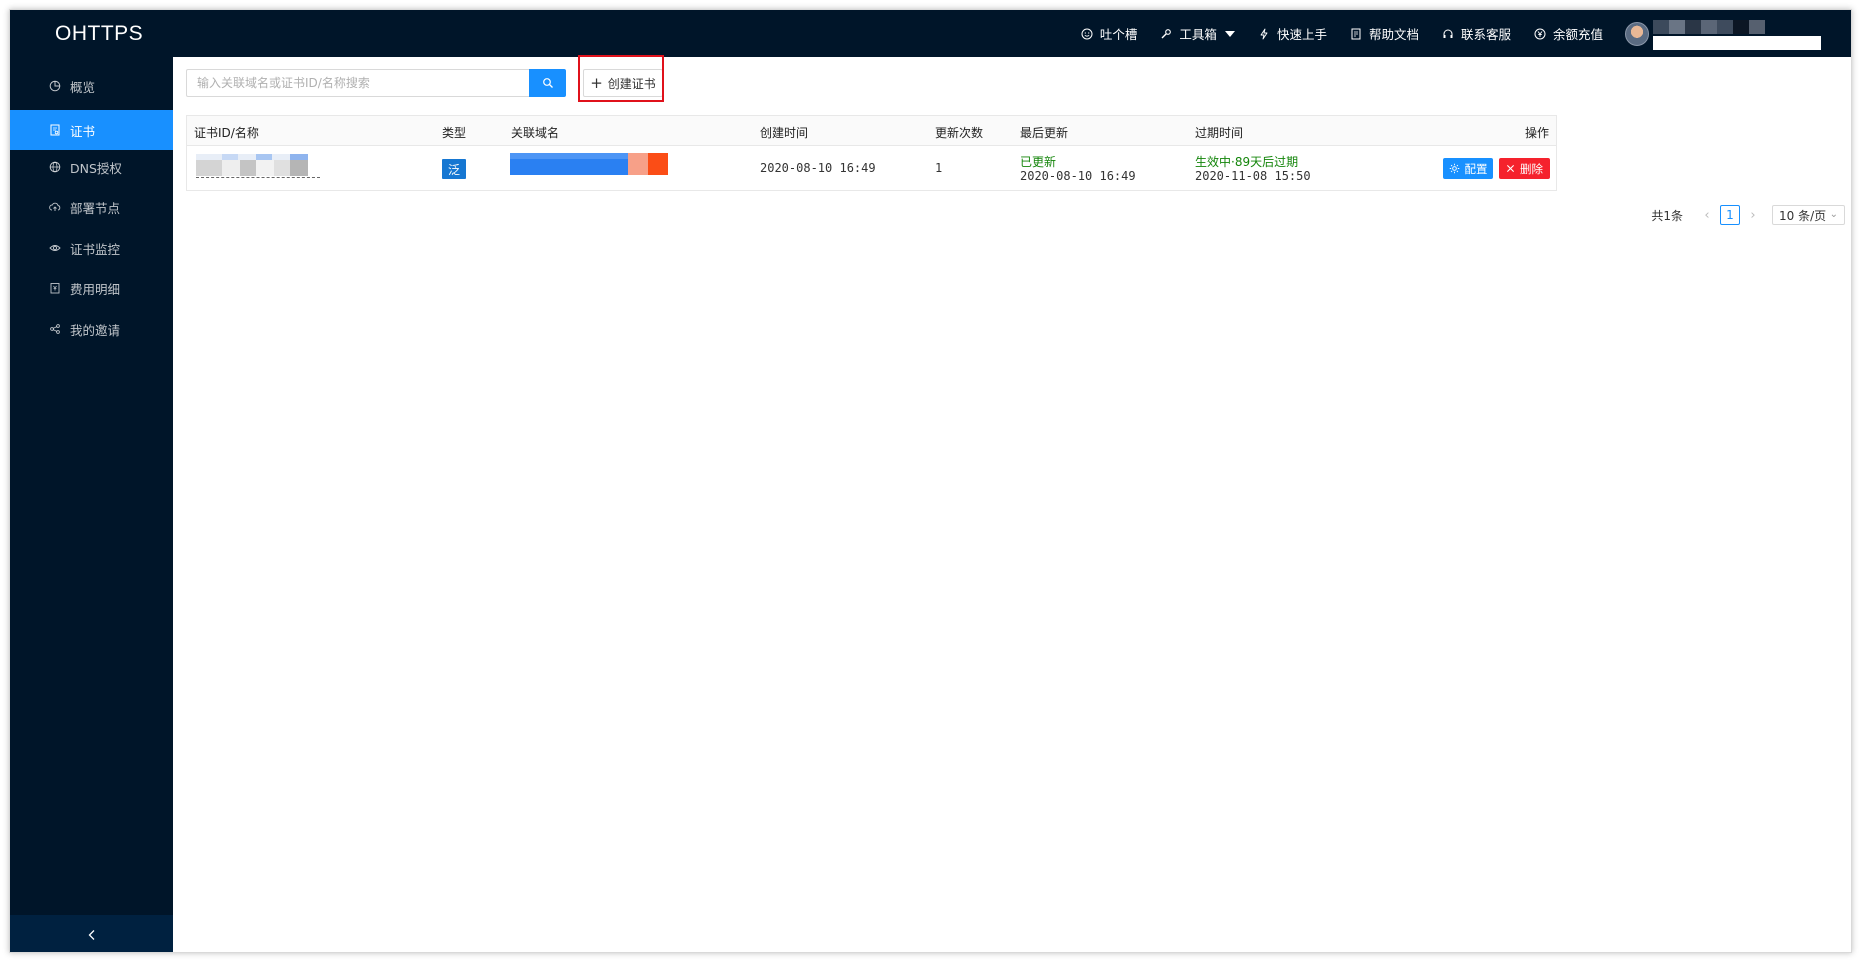 Image resolution: width=1861 pixels, height=962 pixels. I want to click on last-update-time: 2020-08-10 16:49, so click(1078, 176).